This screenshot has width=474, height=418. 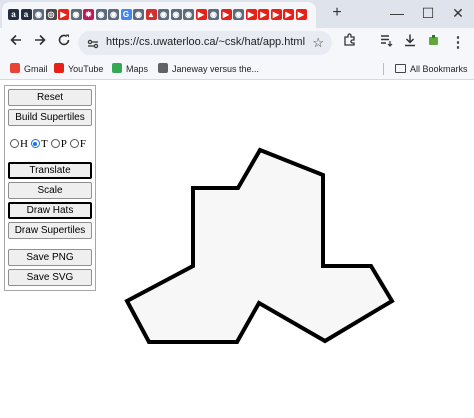 I want to click on all-bookmarks-label: All Bookmarks, so click(x=439, y=69).